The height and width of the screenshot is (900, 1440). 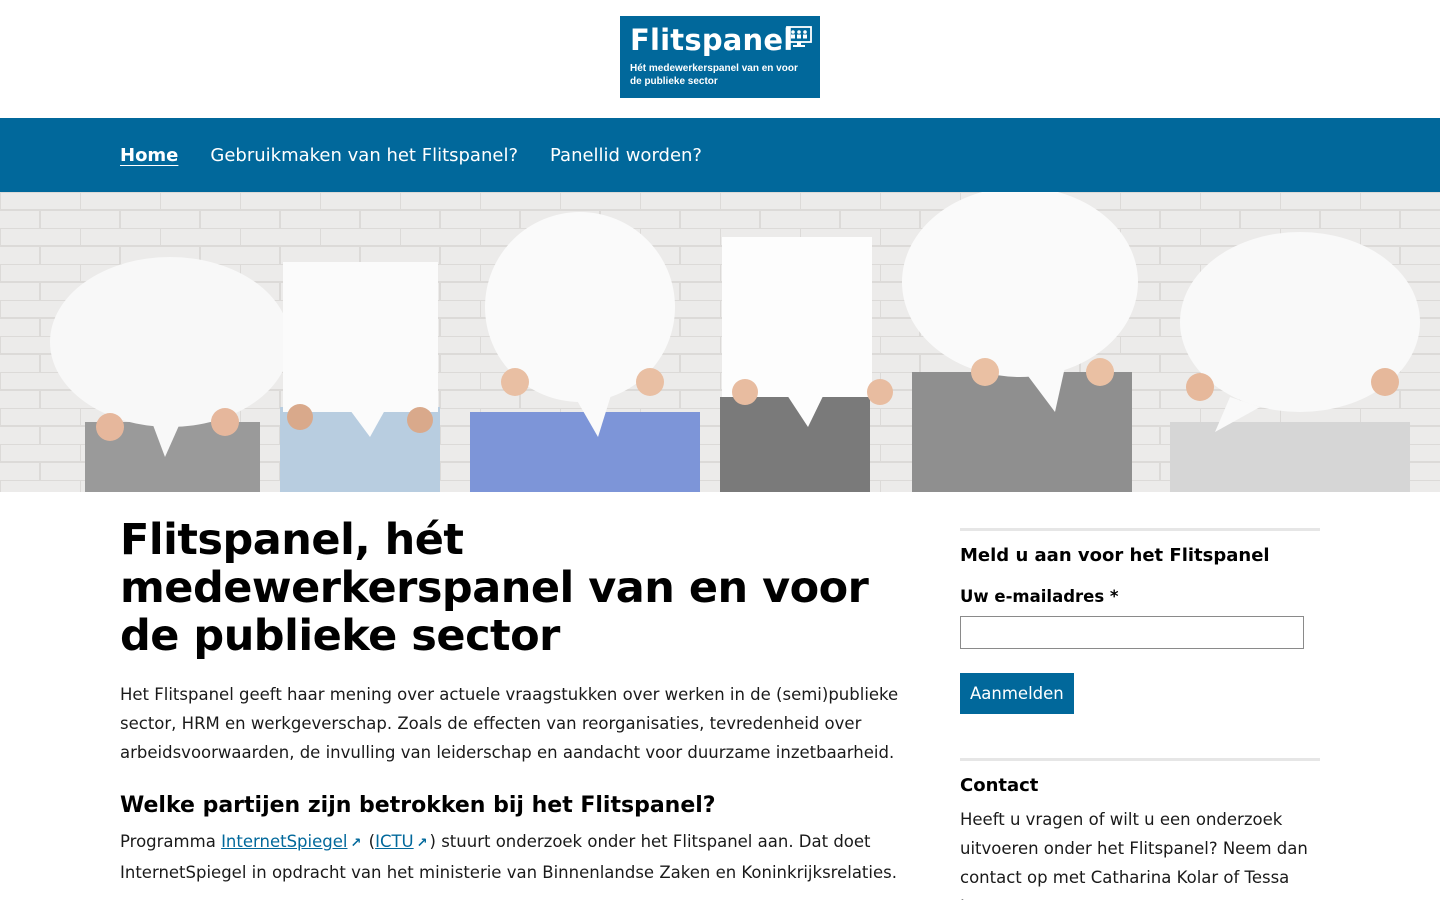 I want to click on logo-title: Flitspanel, so click(x=712, y=40).